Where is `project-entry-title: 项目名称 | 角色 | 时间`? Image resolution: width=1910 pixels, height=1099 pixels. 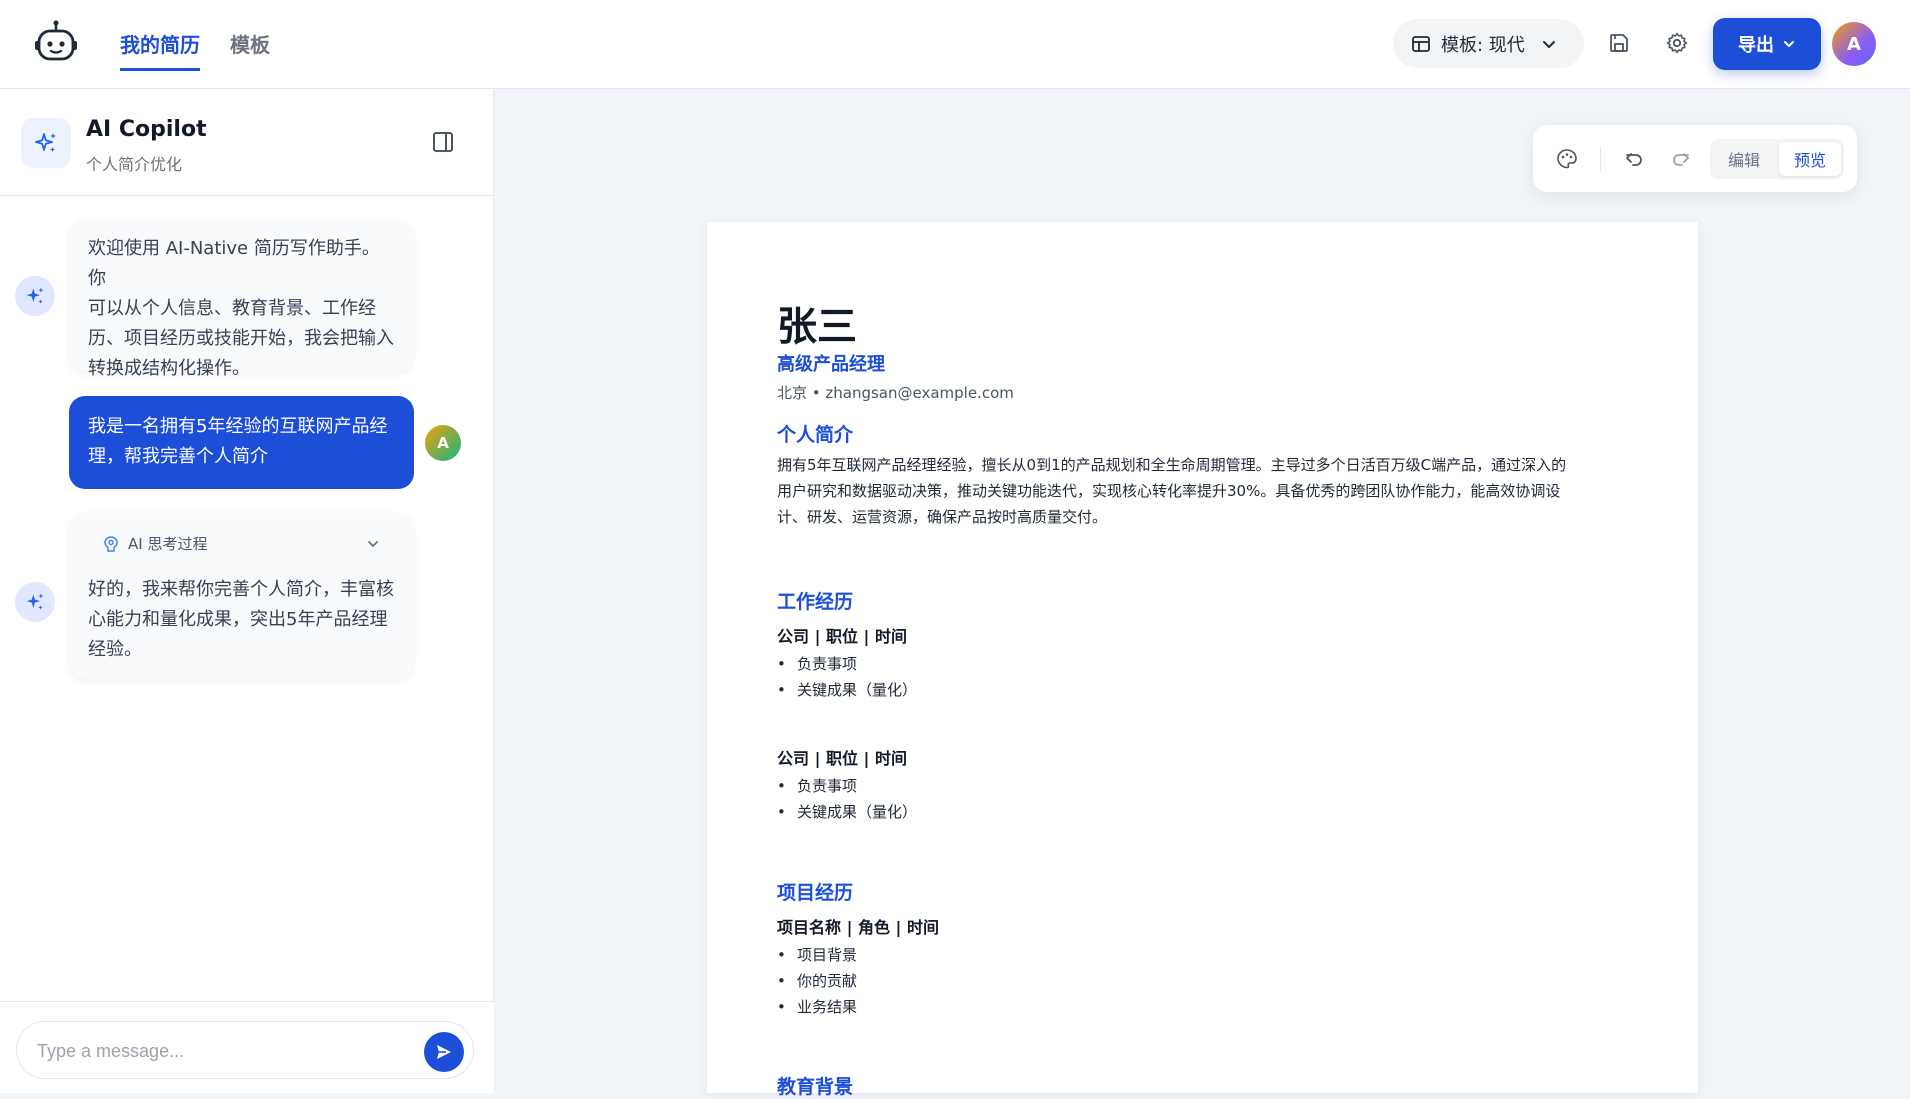 project-entry-title: 项目名称 | 角色 | 时间 is located at coordinates (858, 927).